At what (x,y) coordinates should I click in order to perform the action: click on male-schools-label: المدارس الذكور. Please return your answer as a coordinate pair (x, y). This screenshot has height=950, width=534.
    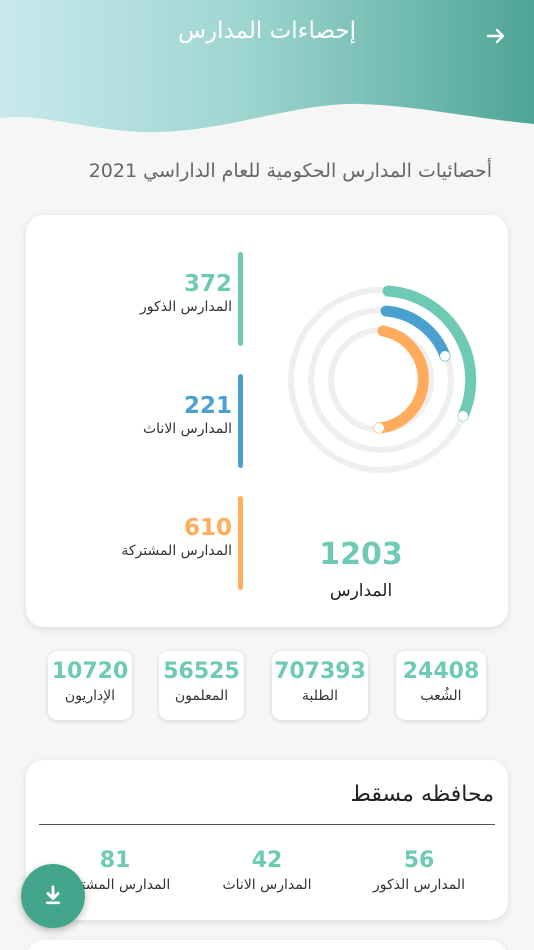
    Looking at the image, I should click on (186, 307).